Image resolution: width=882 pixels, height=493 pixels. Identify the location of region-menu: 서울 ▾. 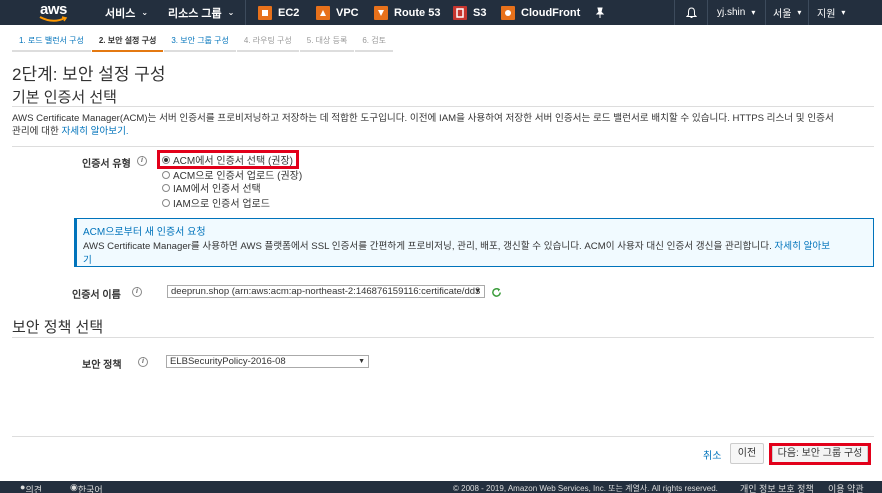
(787, 12).